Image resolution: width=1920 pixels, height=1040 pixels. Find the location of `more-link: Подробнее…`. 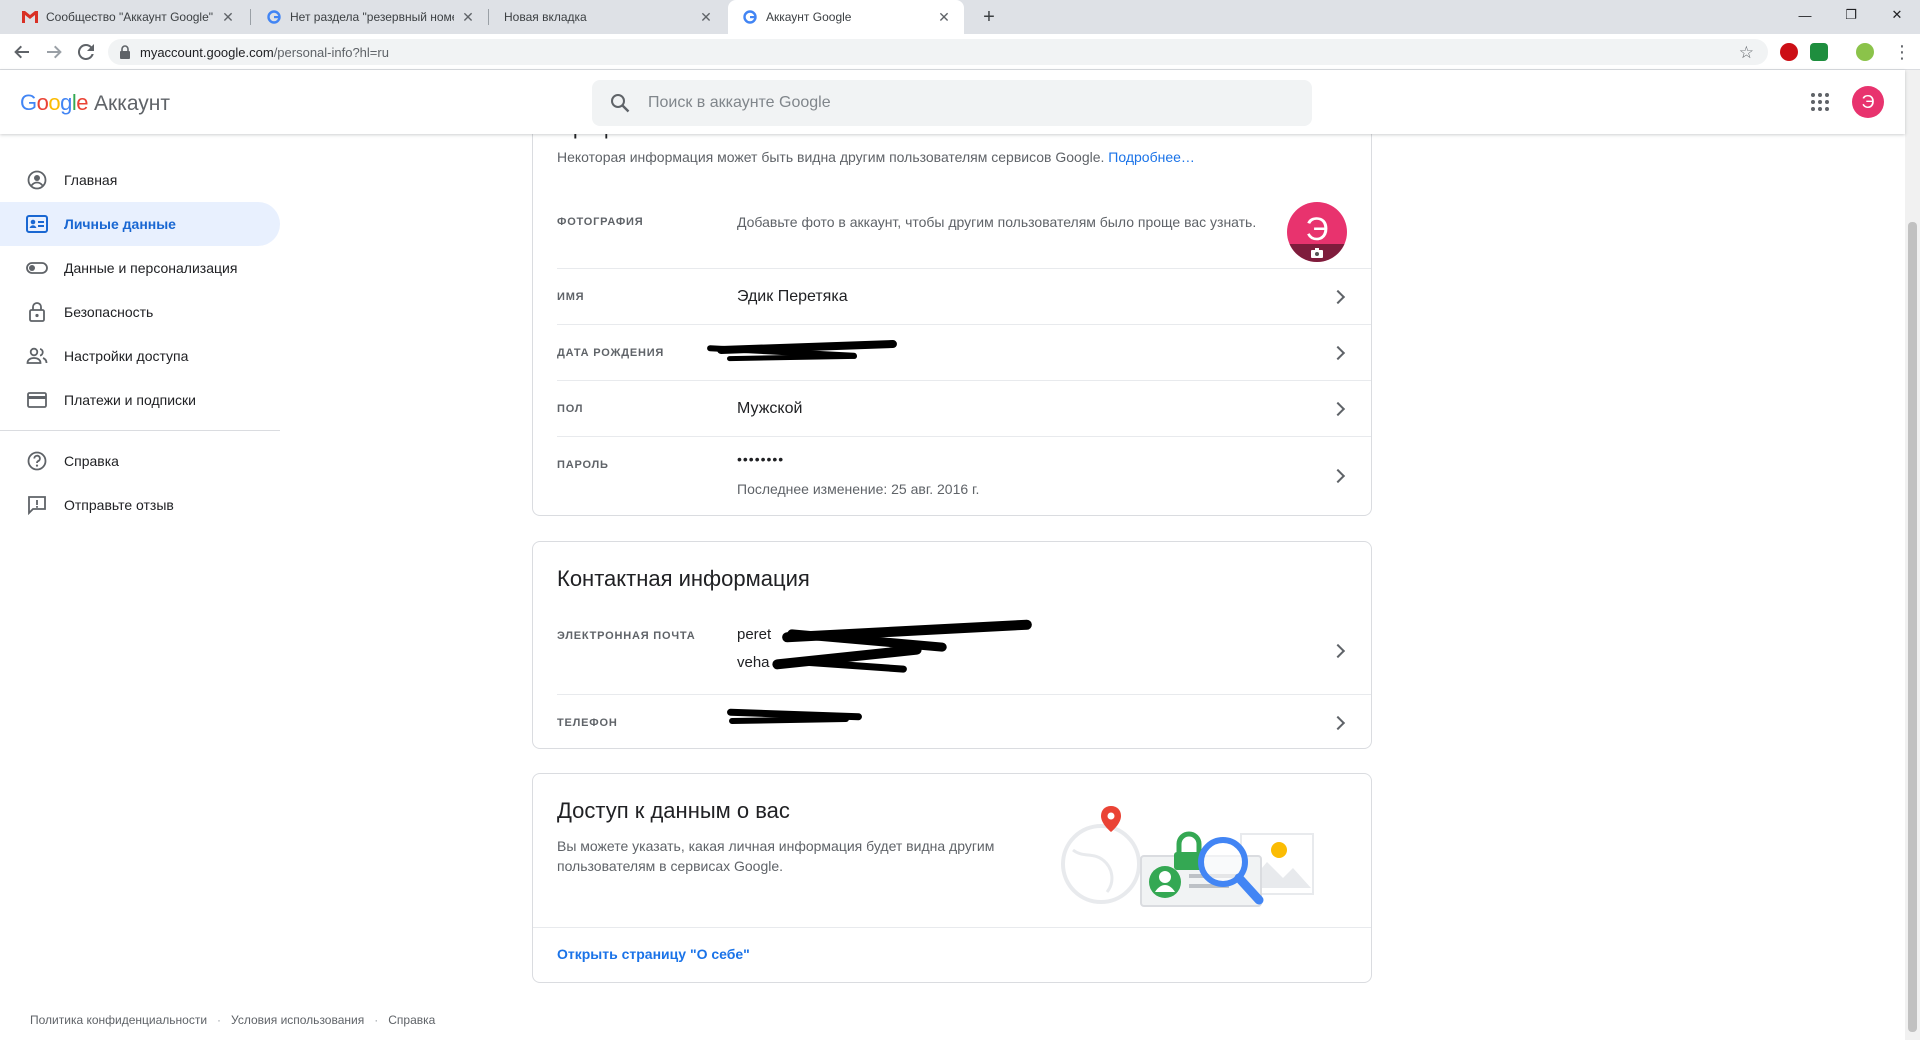

more-link: Подробнее… is located at coordinates (1151, 157).